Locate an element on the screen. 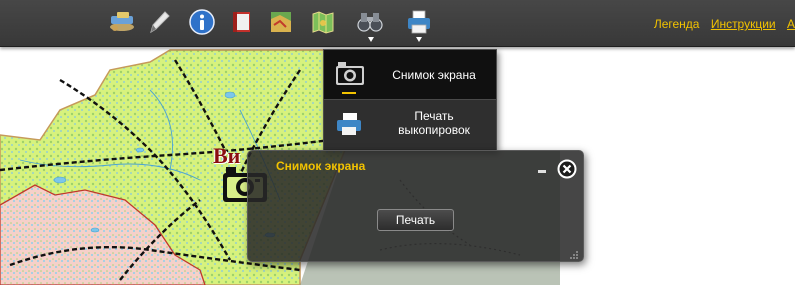 This screenshot has width=795, height=285. printer-dropdown-arrow-icon is located at coordinates (419, 39).